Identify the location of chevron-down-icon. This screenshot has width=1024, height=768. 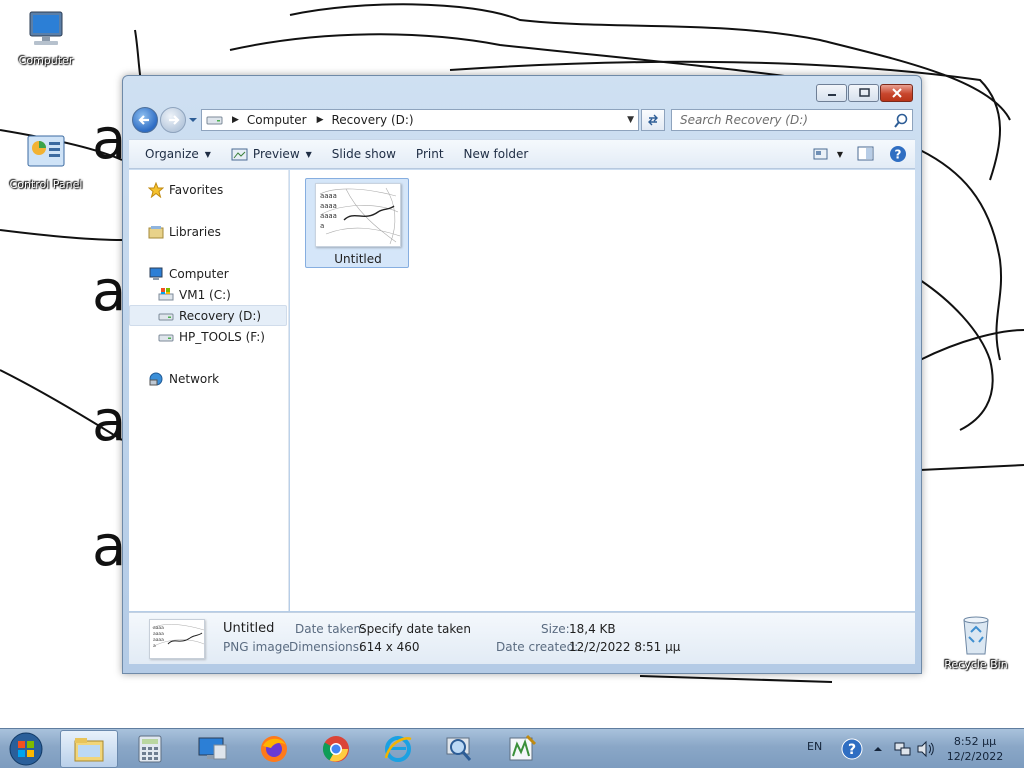
(193, 120).